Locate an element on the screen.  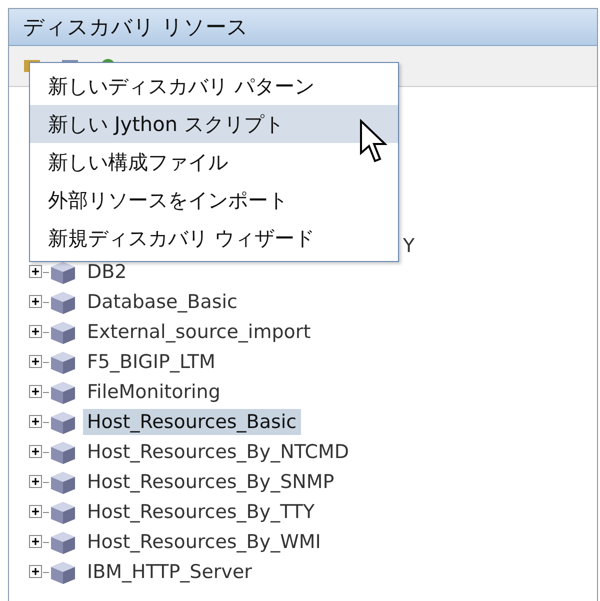
tree-item: Host_Resources_By_NTCMD is located at coordinates (218, 452).